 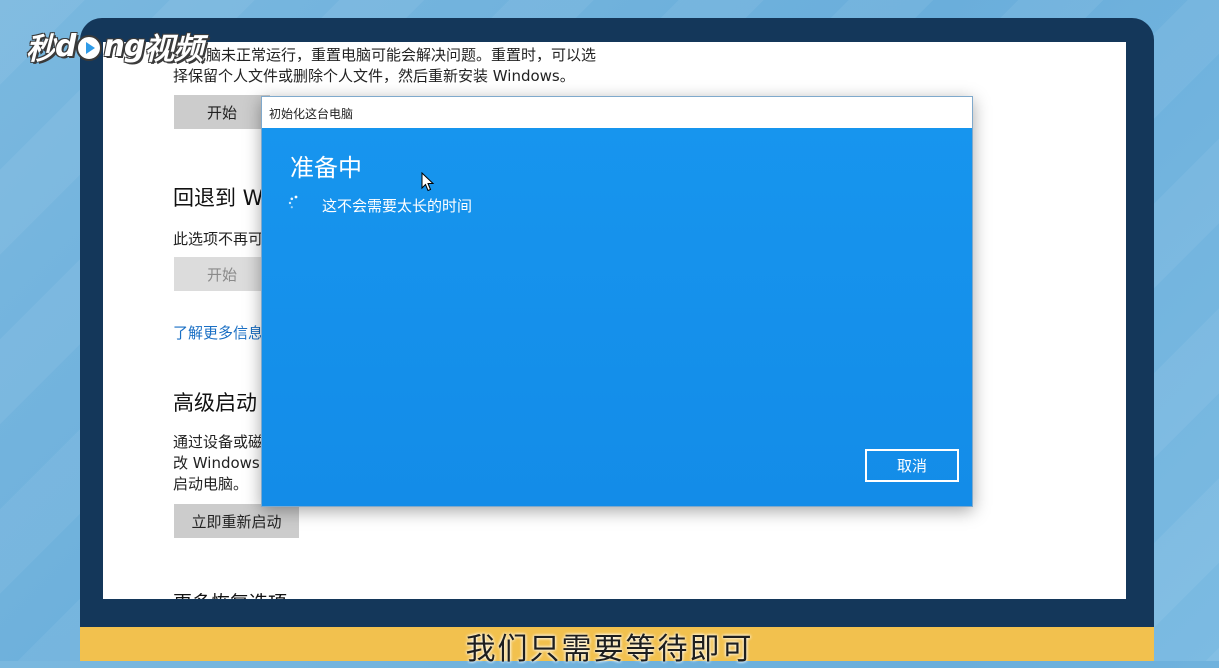 I want to click on reset-start-button: 开始, so click(x=222, y=112).